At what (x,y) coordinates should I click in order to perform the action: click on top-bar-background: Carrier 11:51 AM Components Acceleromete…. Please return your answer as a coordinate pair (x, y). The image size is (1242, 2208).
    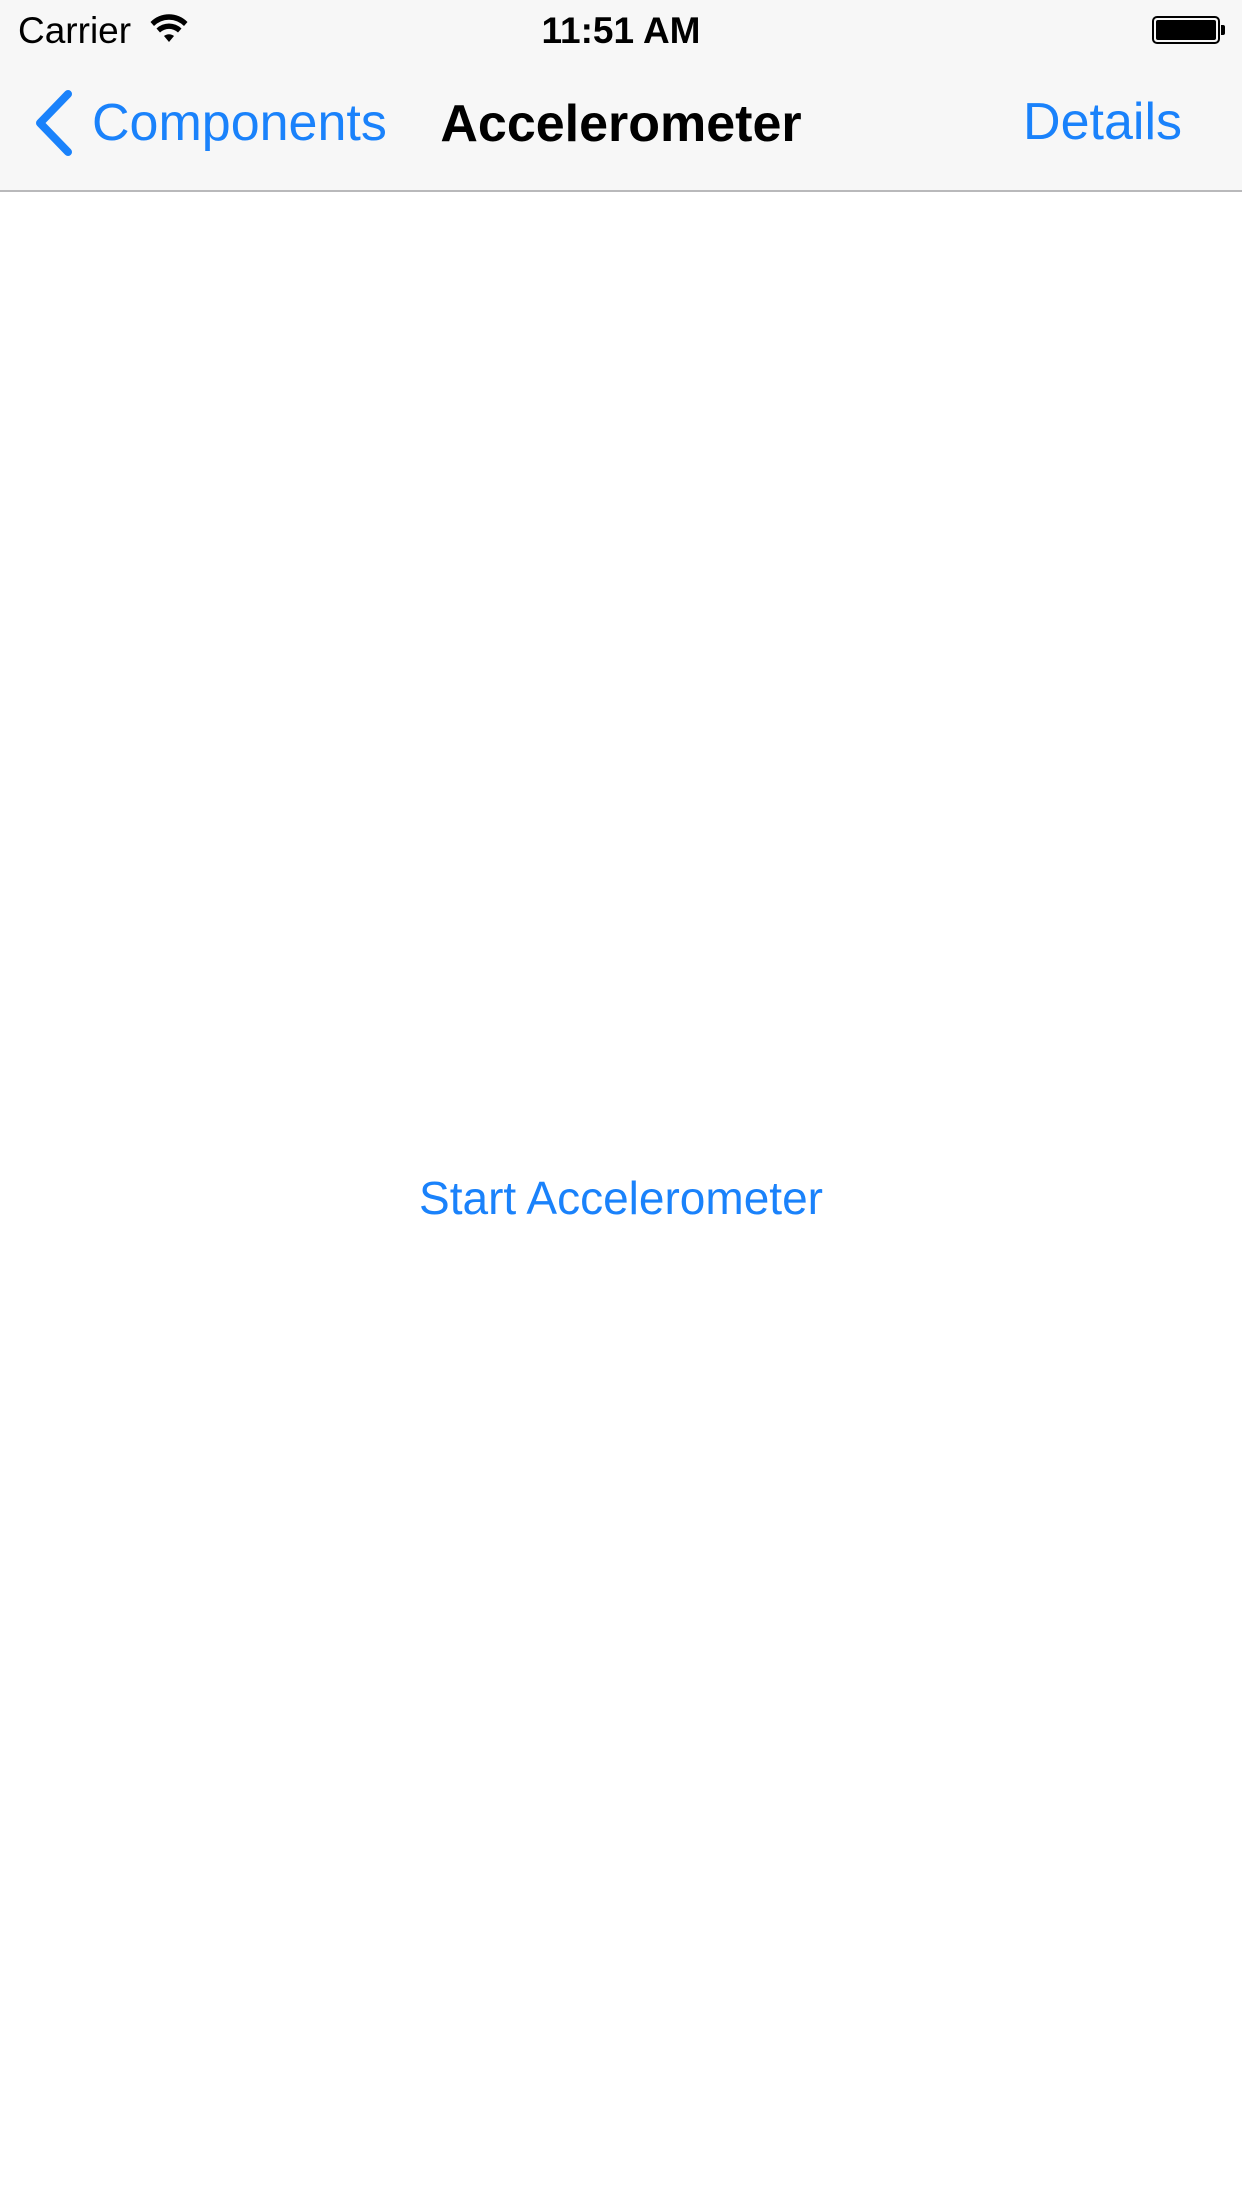
    Looking at the image, I should click on (621, 96).